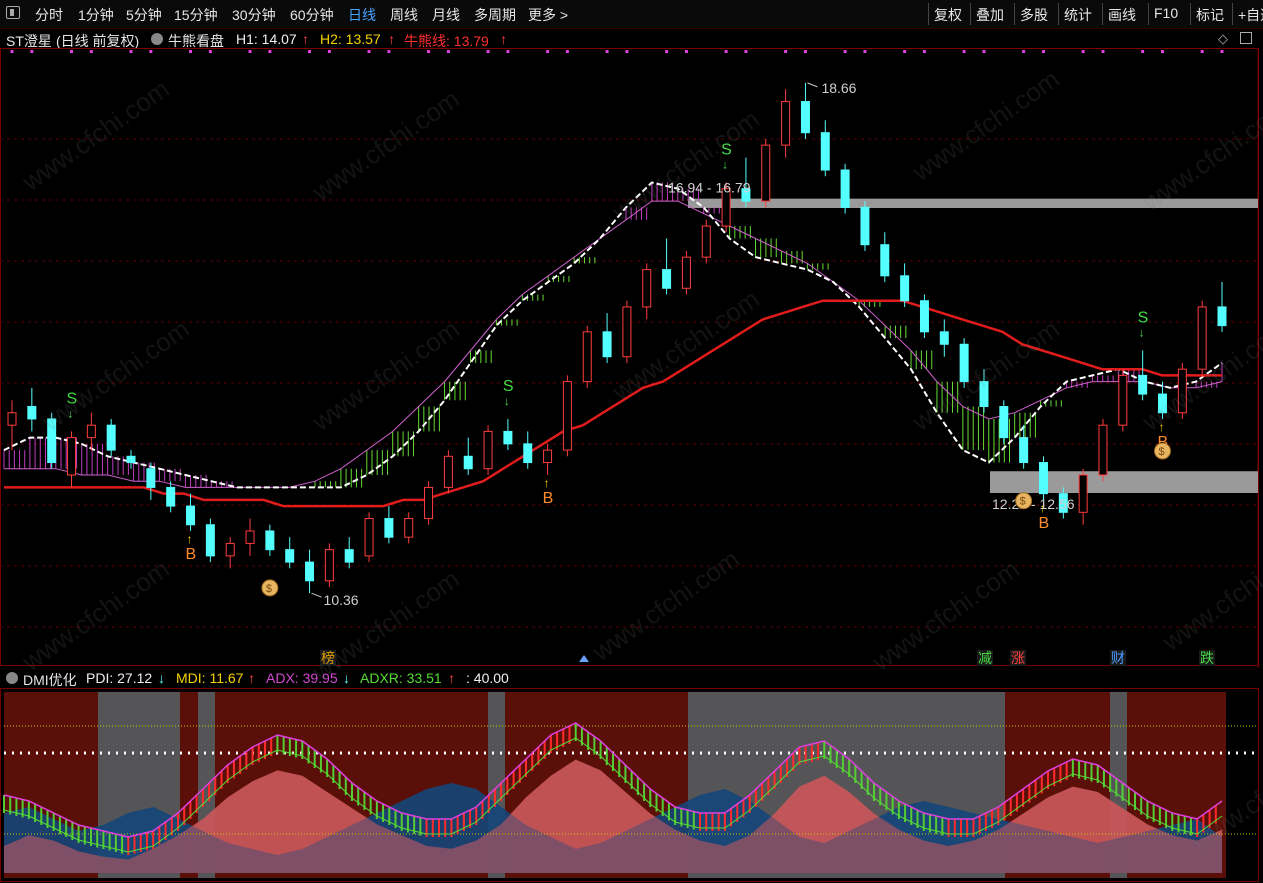  I want to click on adxr-arrow-icon: ↑, so click(451, 678).